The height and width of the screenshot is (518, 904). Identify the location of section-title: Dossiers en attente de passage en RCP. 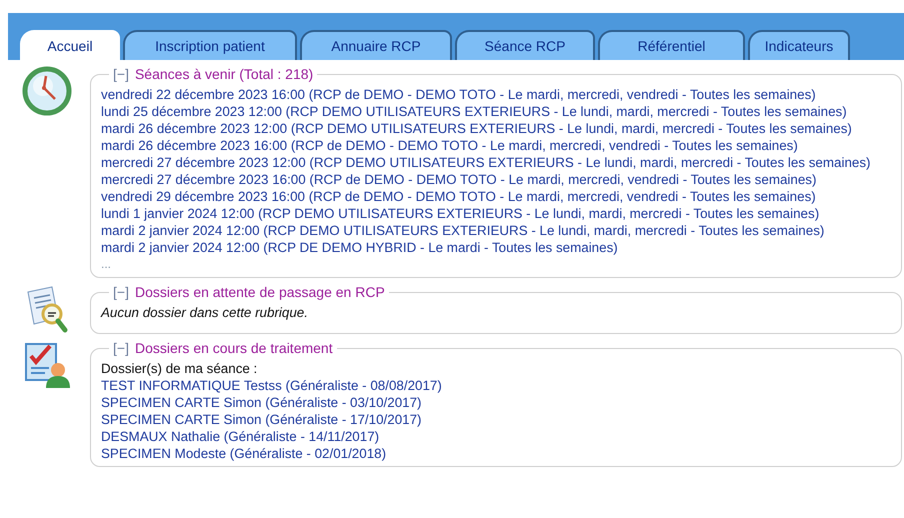
(259, 292).